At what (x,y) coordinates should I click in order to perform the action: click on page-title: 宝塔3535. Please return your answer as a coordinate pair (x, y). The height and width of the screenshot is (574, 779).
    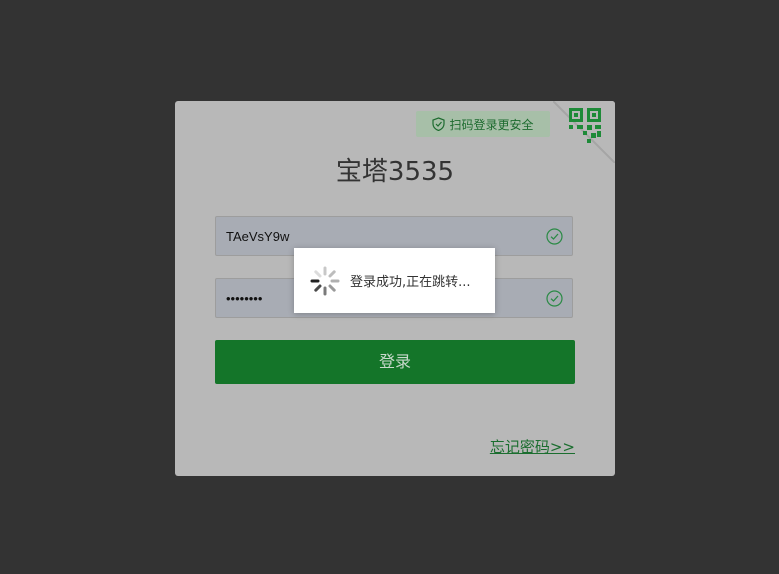
    Looking at the image, I should click on (395, 172).